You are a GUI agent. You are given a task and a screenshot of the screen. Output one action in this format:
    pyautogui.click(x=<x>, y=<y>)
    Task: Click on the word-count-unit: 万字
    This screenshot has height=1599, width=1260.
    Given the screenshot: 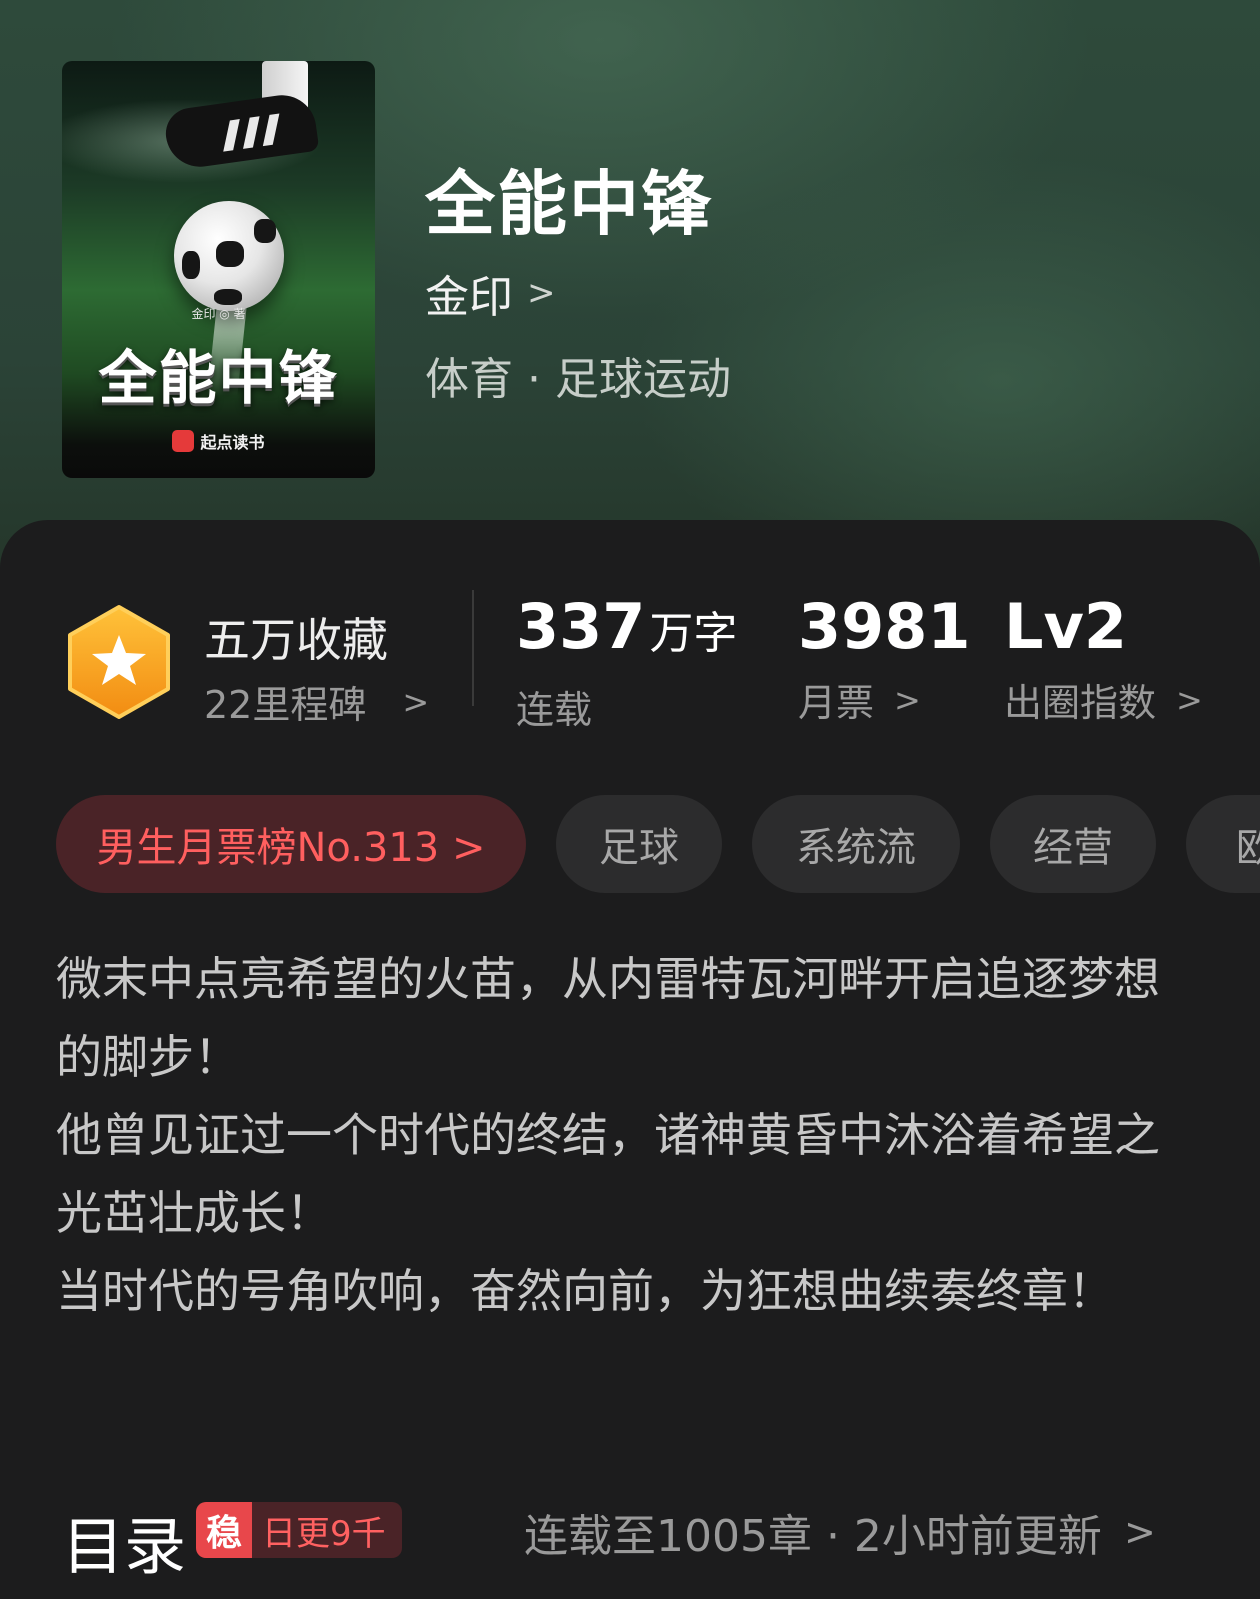 What is the action you would take?
    pyautogui.click(x=693, y=633)
    